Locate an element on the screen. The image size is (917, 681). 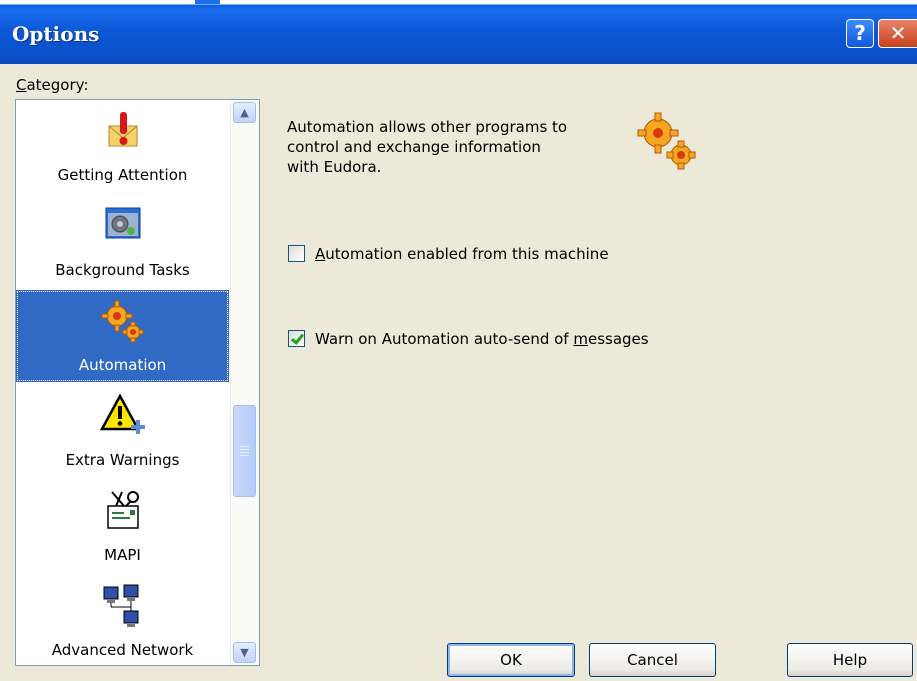
window-title: Options is located at coordinates (56, 34).